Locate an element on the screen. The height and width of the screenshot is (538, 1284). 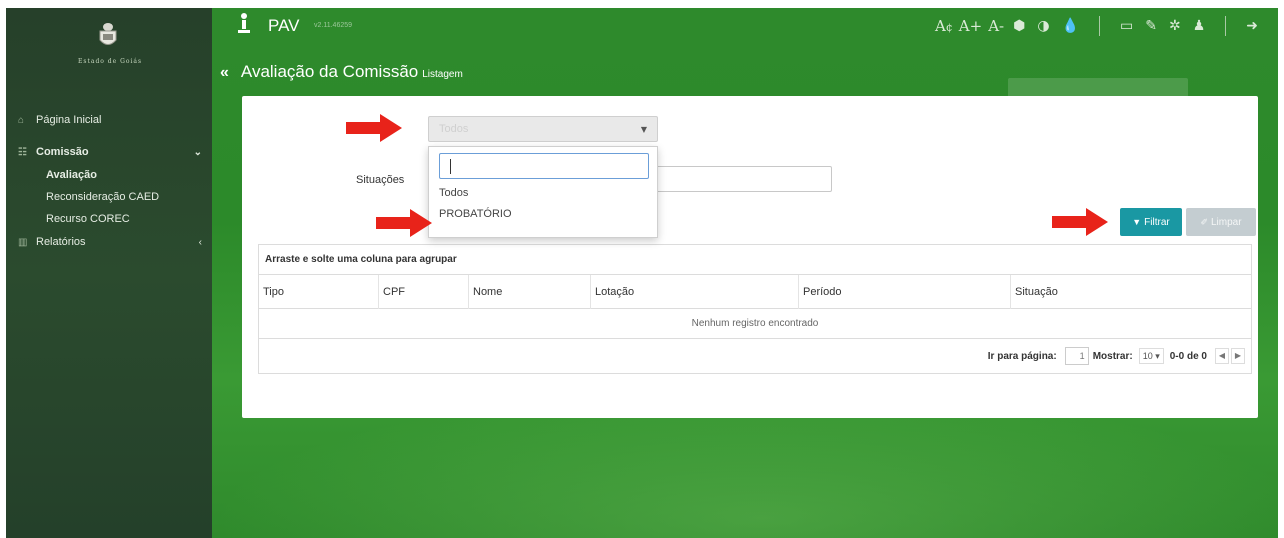
record-count: 0-0 de 0 is located at coordinates (1188, 356).